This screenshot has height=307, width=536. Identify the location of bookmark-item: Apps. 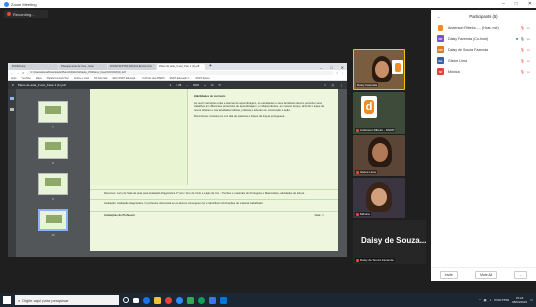
(13, 78).